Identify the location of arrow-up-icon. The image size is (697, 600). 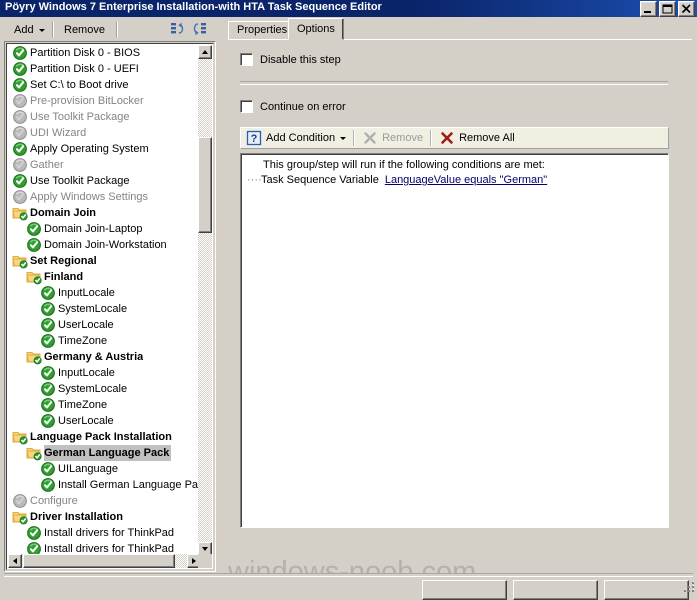
(205, 52).